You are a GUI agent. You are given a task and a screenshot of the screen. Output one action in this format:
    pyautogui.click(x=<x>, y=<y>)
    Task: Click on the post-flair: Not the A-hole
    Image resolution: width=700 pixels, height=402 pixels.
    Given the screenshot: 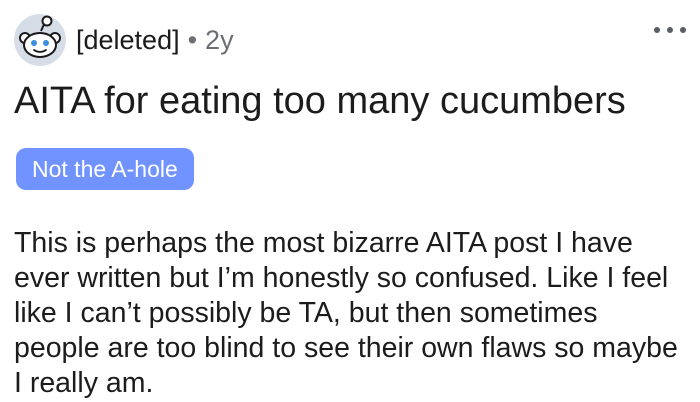 What is the action you would take?
    pyautogui.click(x=105, y=169)
    